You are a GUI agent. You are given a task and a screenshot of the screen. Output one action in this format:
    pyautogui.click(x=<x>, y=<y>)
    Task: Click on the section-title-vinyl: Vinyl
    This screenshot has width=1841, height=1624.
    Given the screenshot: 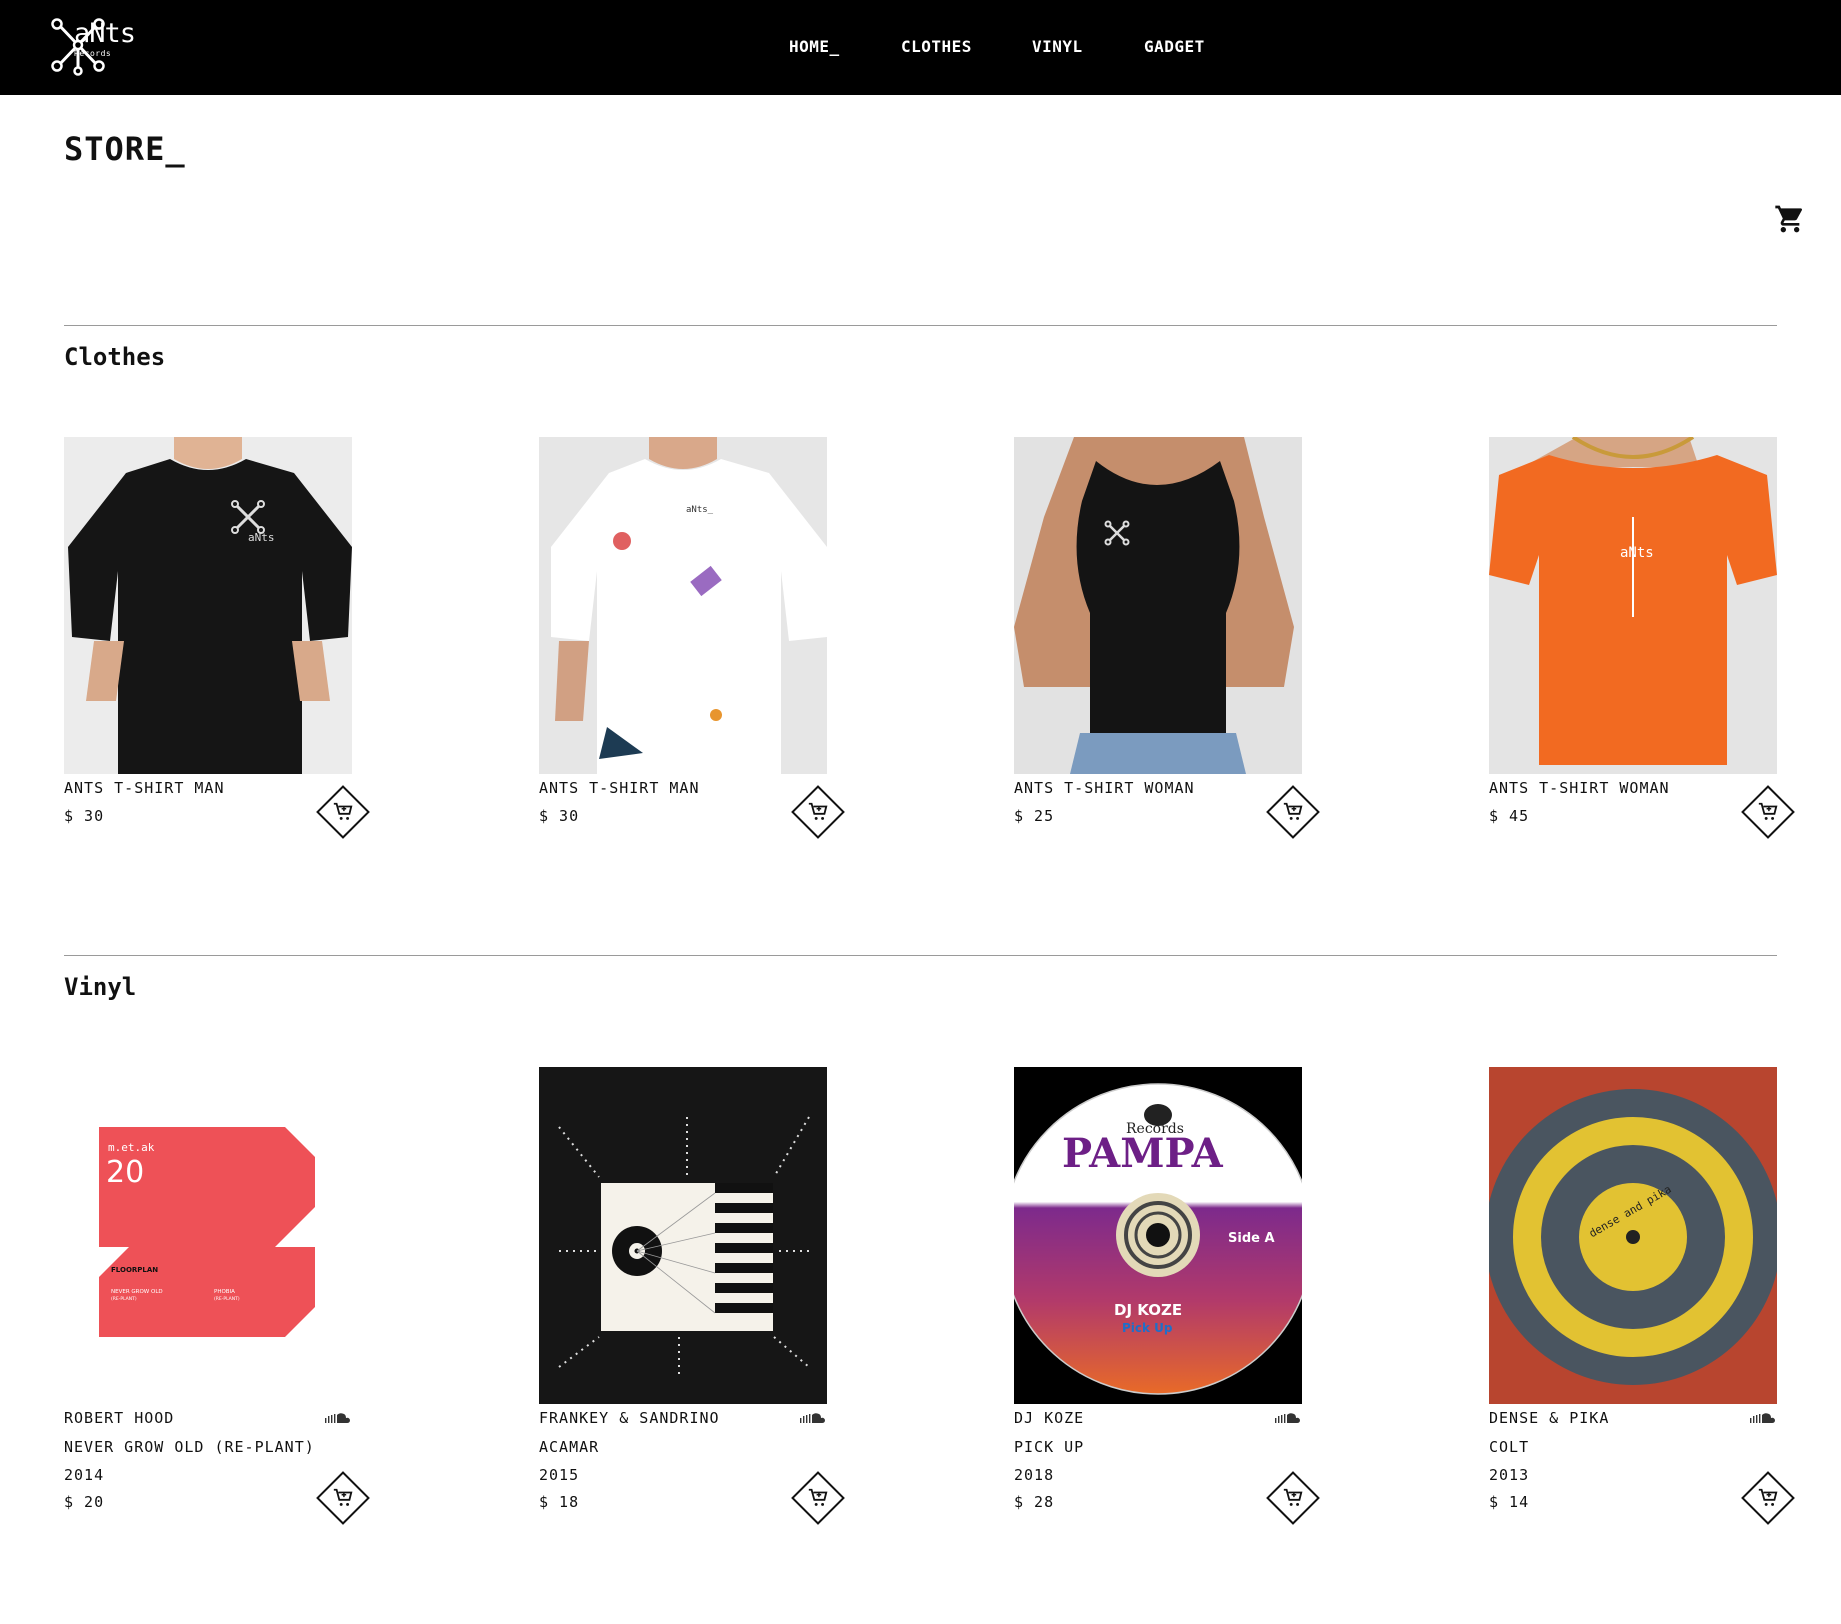 What is the action you would take?
    pyautogui.click(x=100, y=987)
    